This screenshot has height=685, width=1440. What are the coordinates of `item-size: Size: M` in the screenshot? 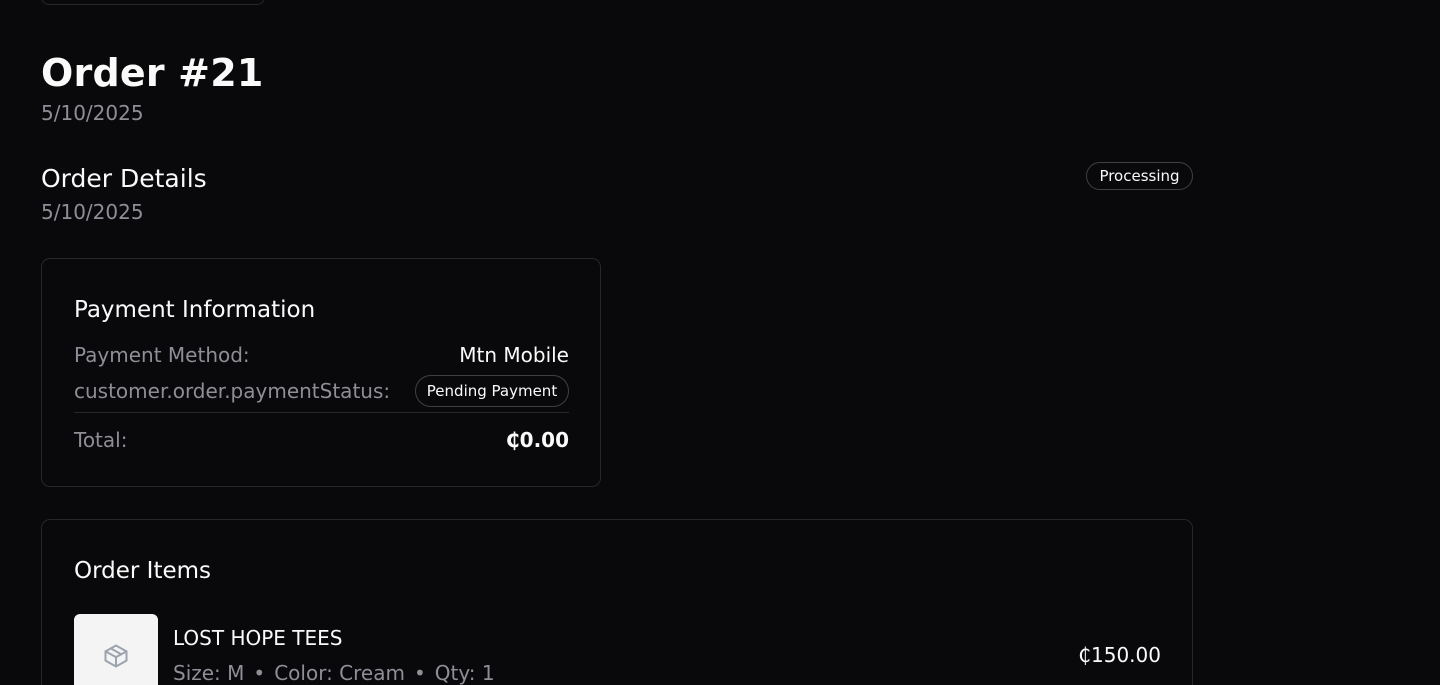 It's located at (209, 673).